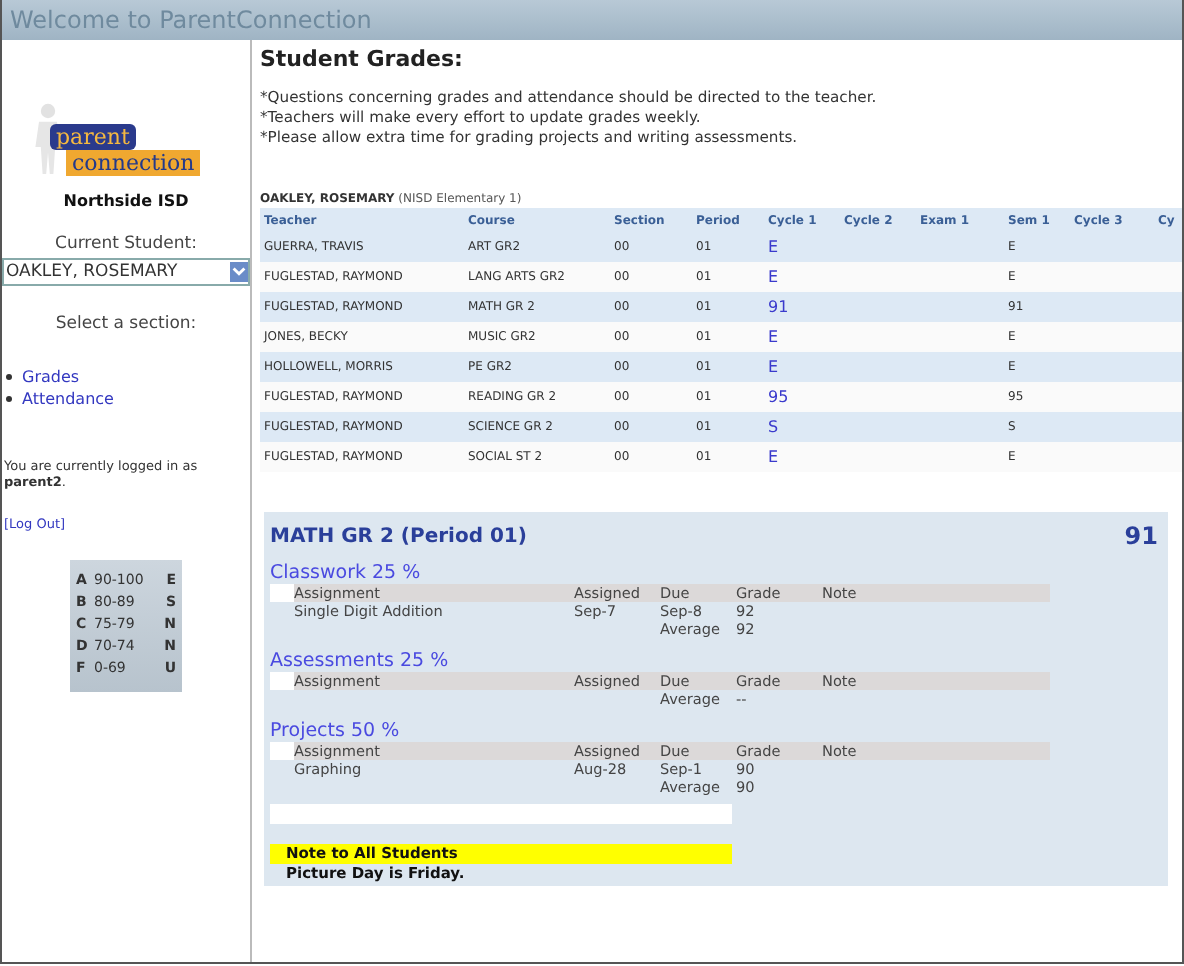 This screenshot has height=966, width=1184. I want to click on grade-link: S, so click(773, 427).